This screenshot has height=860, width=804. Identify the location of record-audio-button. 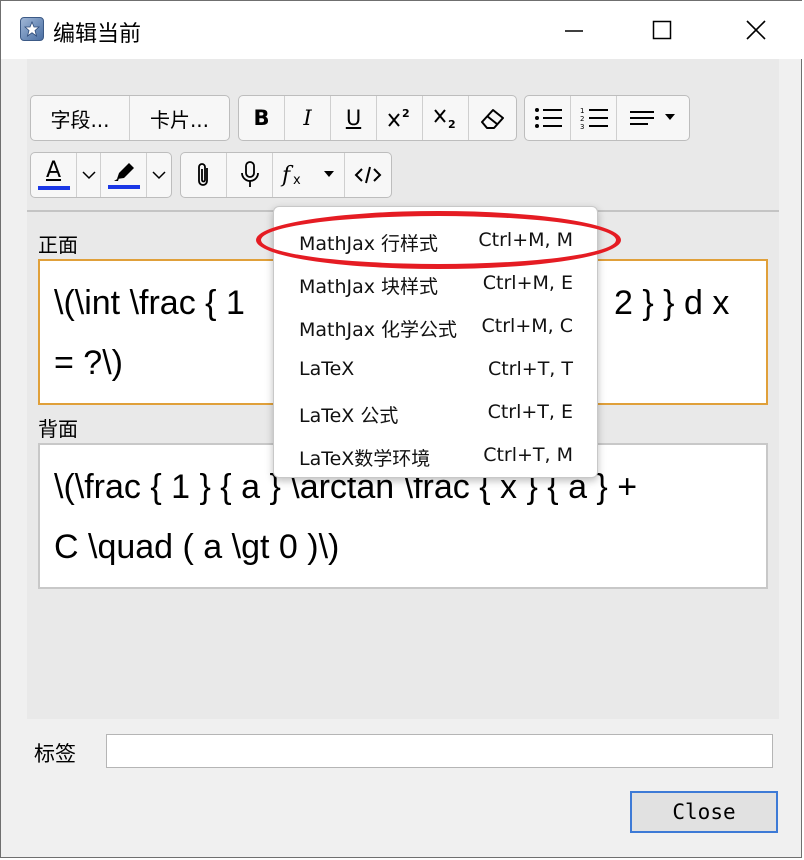
(250, 175).